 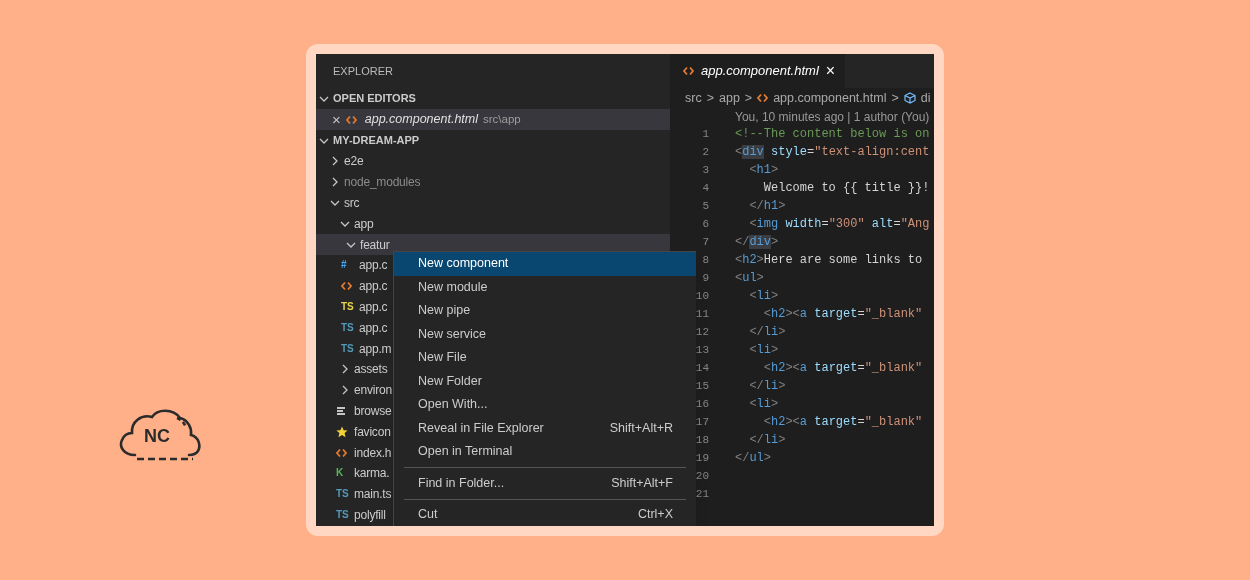 What do you see at coordinates (702, 404) in the screenshot?
I see `line-number: 16` at bounding box center [702, 404].